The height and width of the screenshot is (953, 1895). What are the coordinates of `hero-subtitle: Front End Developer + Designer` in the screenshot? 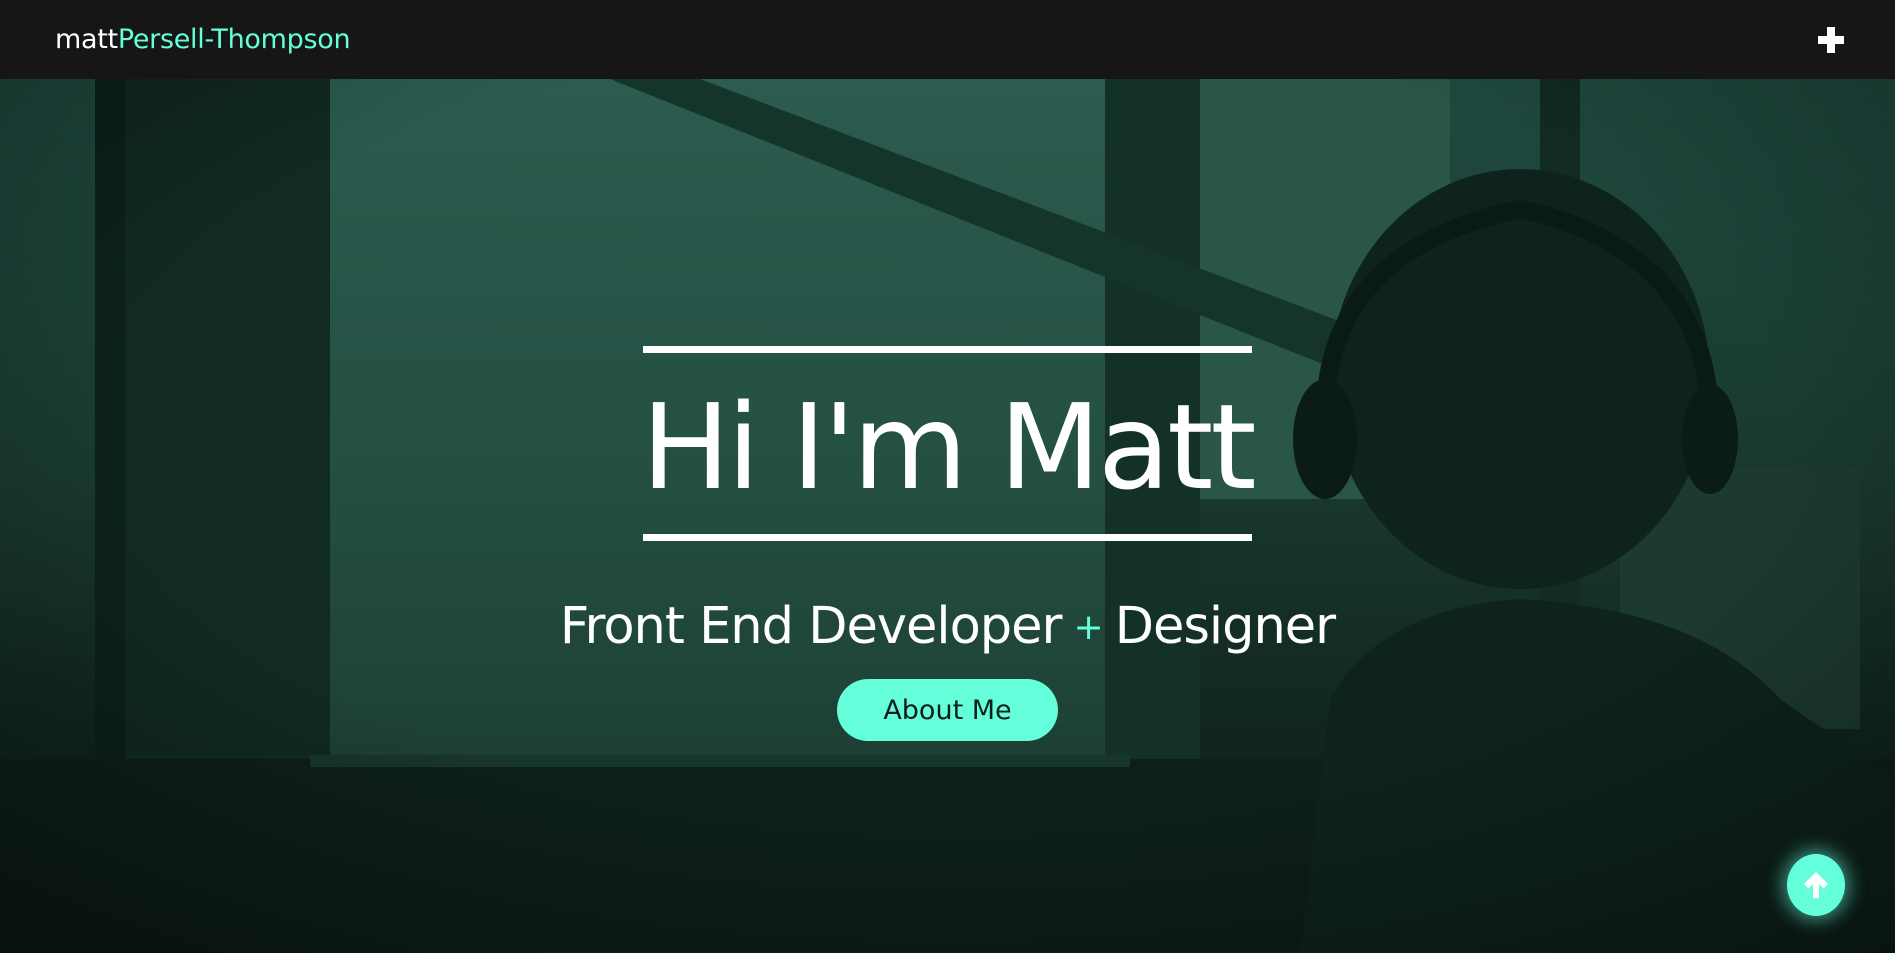 It's located at (947, 627).